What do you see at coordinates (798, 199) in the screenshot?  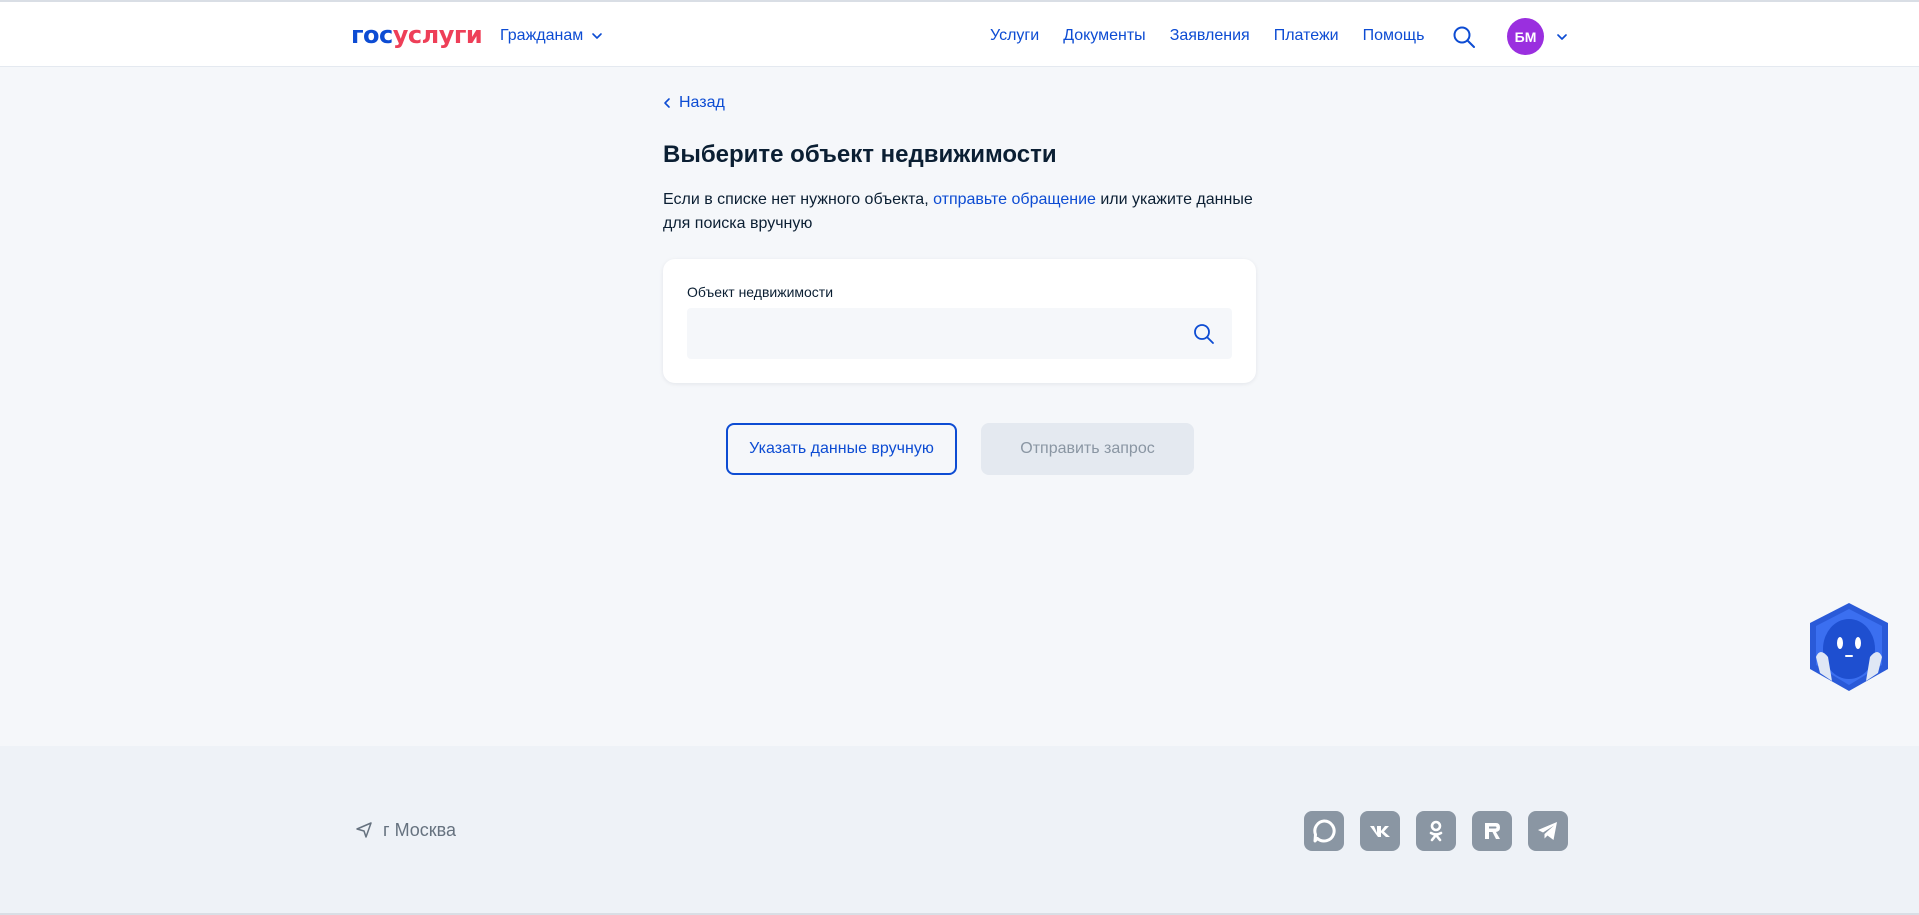 I see `description-text-start: Если в списке нет нужного объекта,` at bounding box center [798, 199].